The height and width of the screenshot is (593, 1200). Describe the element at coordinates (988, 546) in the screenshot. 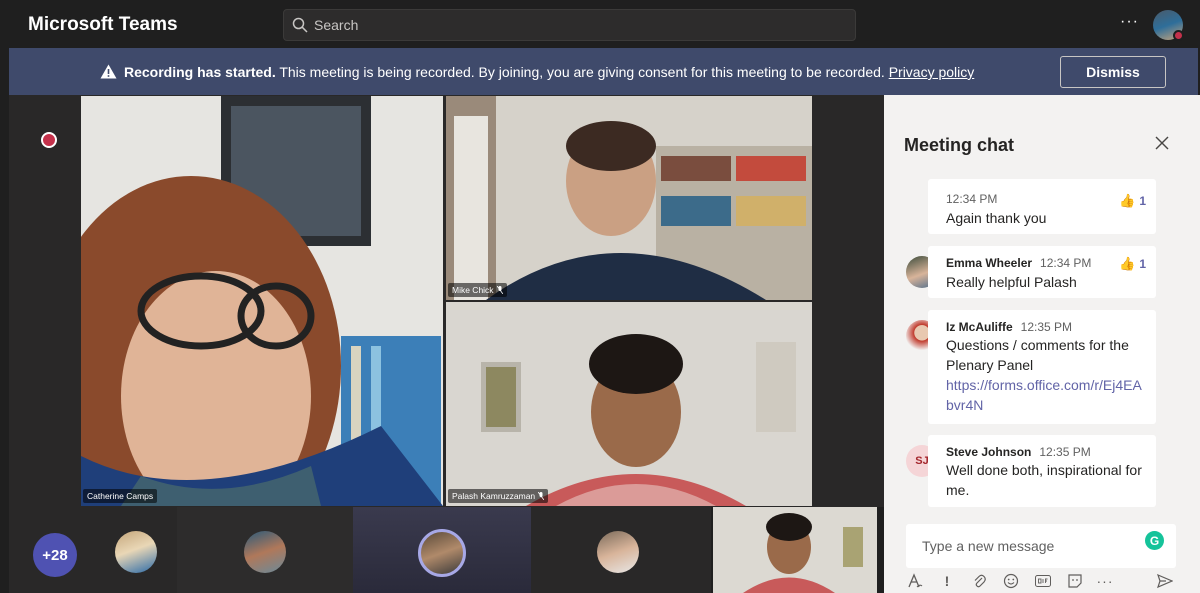

I see `compose-placeholder: Type a new message` at that location.